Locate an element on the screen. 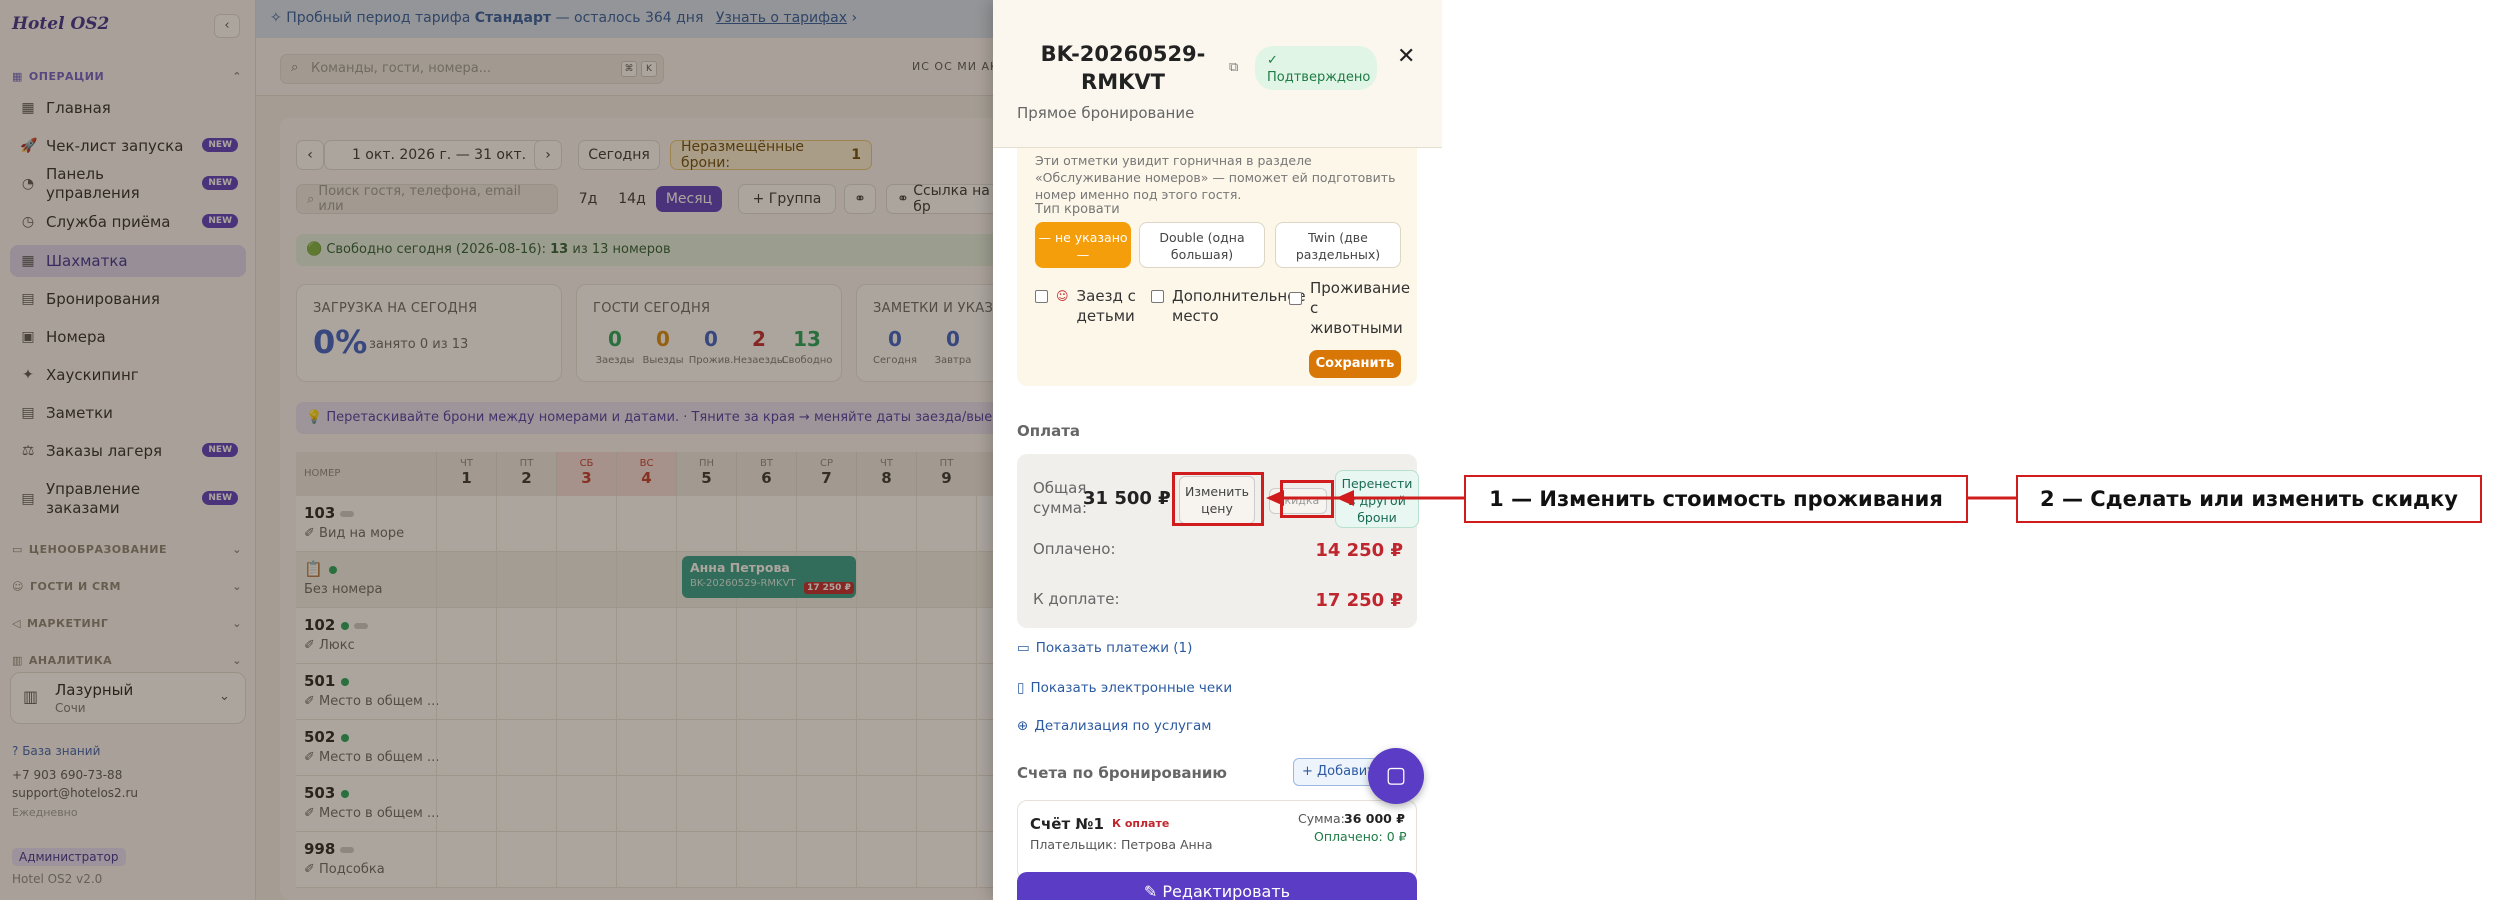 This screenshot has height=900, width=2505. annotation-arrows is located at coordinates (1641, 498).